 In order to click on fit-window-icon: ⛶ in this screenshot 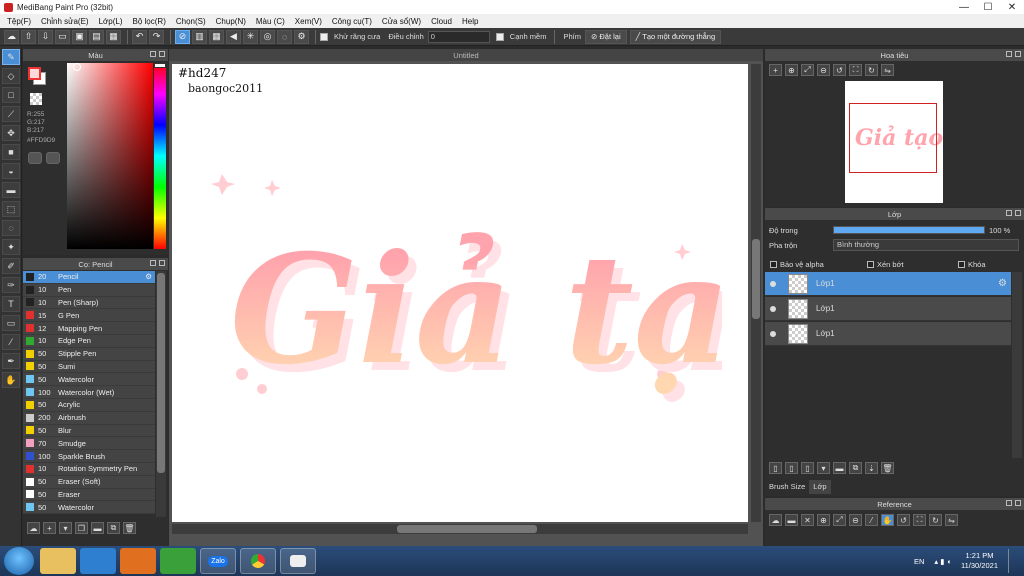, I will do `click(919, 520)`.